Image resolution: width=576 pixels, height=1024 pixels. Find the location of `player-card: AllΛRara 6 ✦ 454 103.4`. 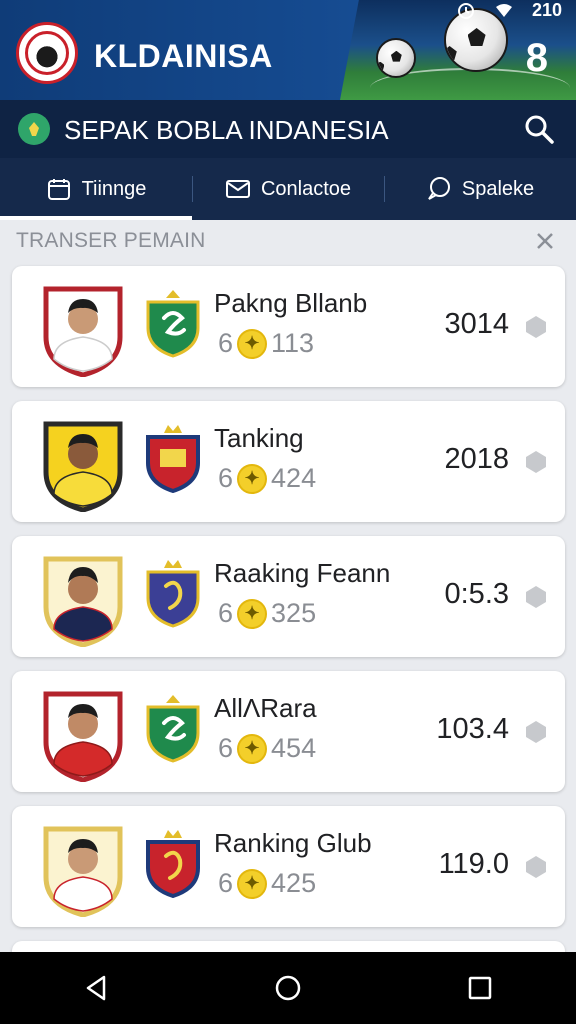

player-card: AllΛRara 6 ✦ 454 103.4 is located at coordinates (288, 731).